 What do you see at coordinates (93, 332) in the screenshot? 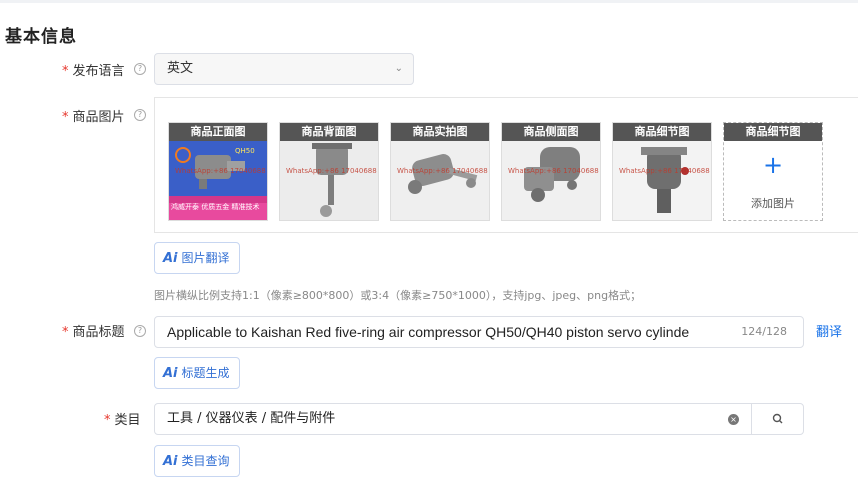
I see `title-label: * 商品标题` at bounding box center [93, 332].